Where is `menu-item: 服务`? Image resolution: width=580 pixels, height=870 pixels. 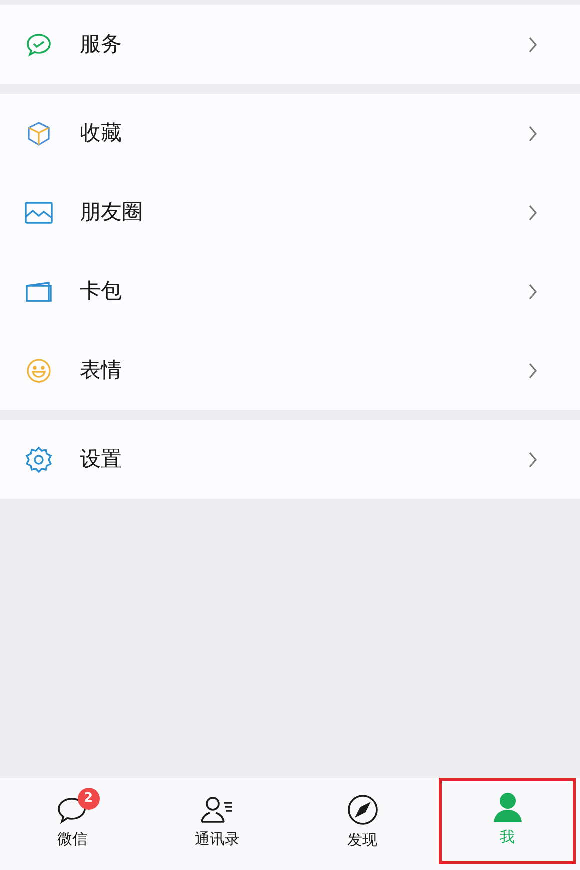
menu-item: 服务 is located at coordinates (290, 44).